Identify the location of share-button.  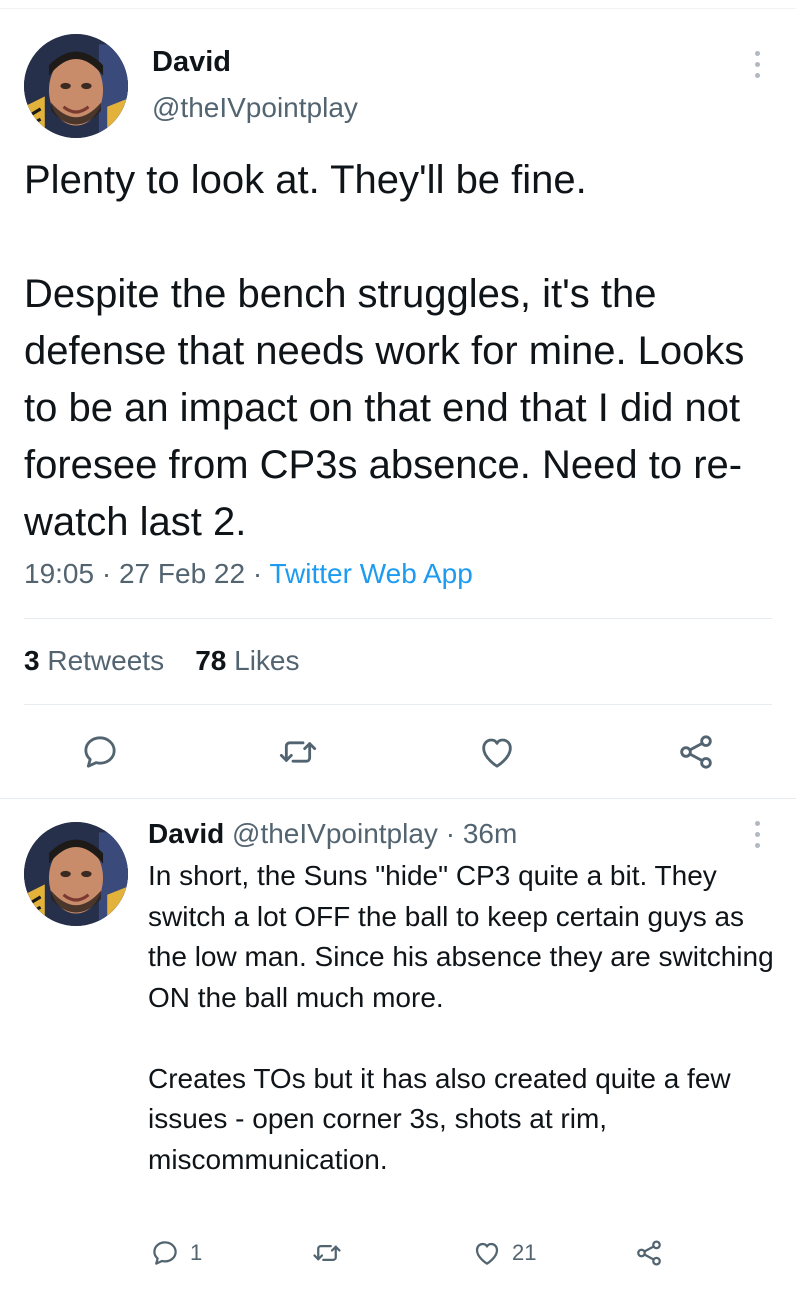
(696, 752).